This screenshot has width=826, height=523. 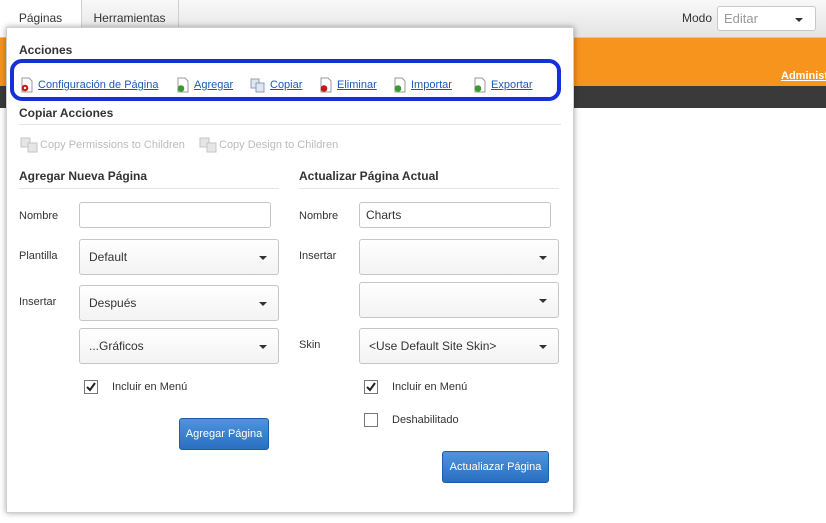 What do you see at coordinates (310, 345) in the screenshot?
I see `skin-label: Skin` at bounding box center [310, 345].